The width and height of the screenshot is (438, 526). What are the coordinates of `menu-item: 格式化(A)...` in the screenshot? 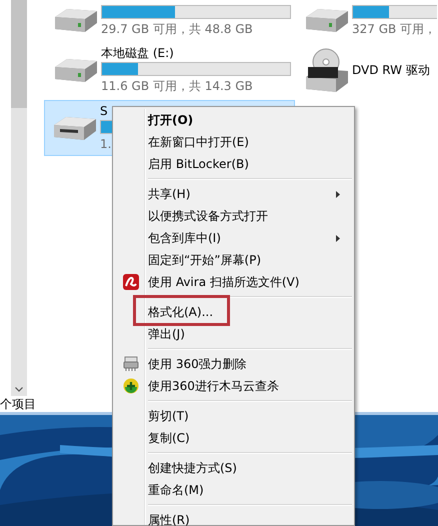 It's located at (181, 312).